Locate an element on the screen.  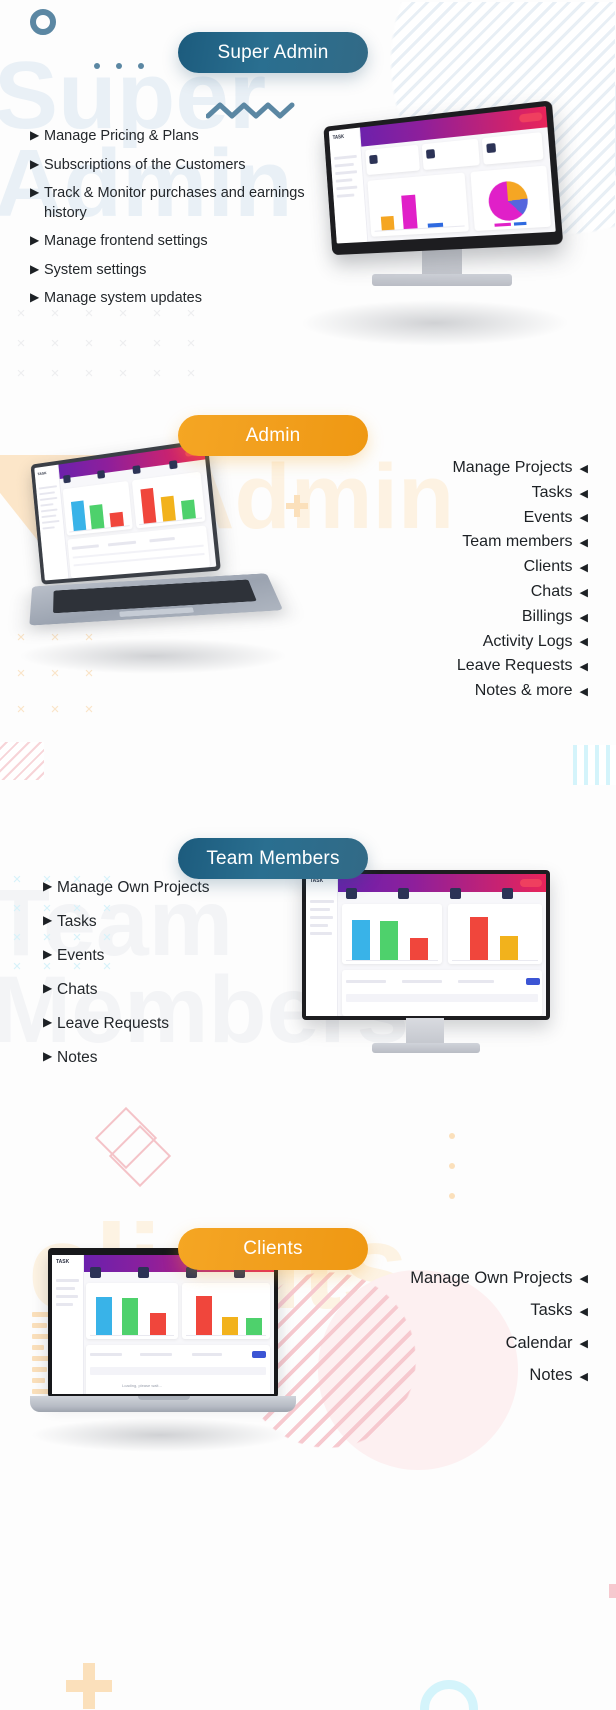
list-item-label: Team members is located at coordinates (517, 542).